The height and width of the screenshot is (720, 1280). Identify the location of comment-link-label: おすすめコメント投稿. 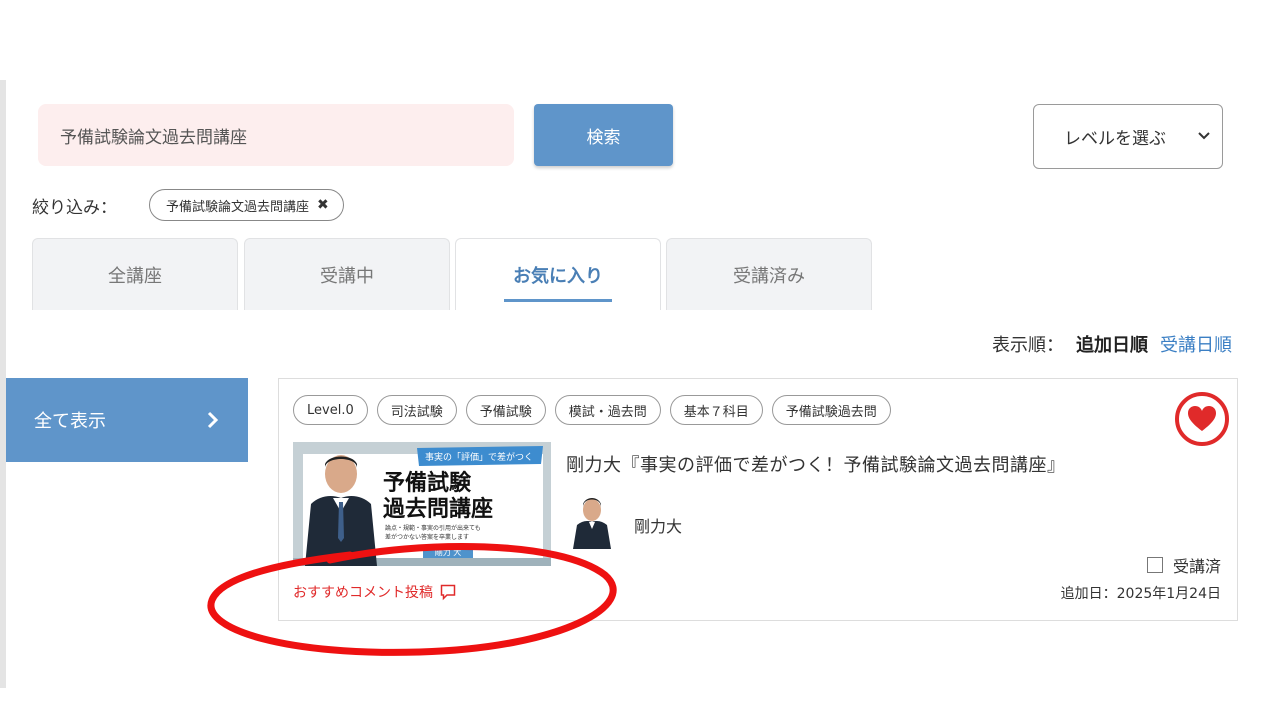
(363, 593).